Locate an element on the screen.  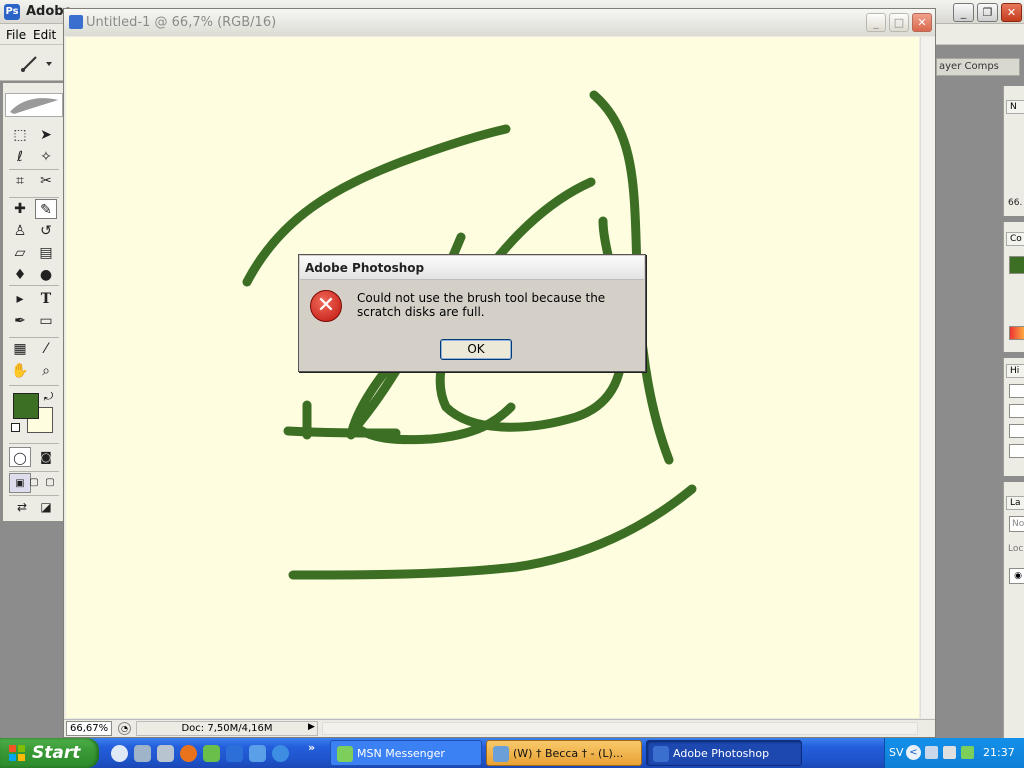
layers-tab: La is located at coordinates (1015, 503).